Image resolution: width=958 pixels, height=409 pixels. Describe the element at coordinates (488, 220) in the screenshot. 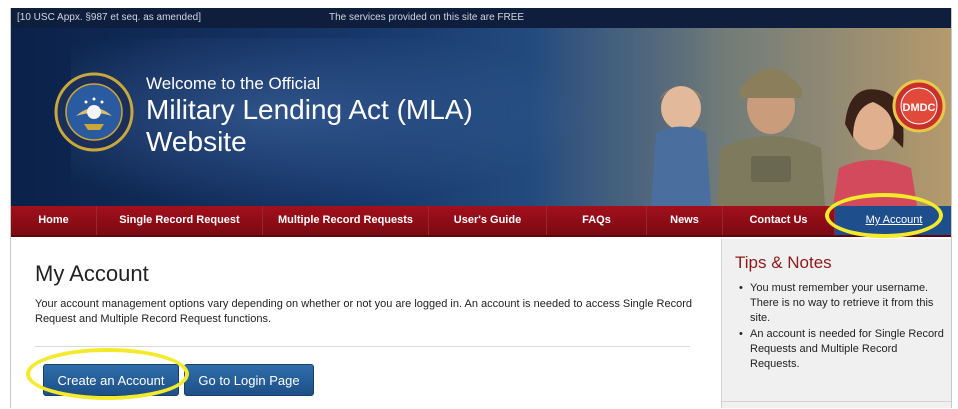

I see `nav-users-guide: User's Guide` at that location.